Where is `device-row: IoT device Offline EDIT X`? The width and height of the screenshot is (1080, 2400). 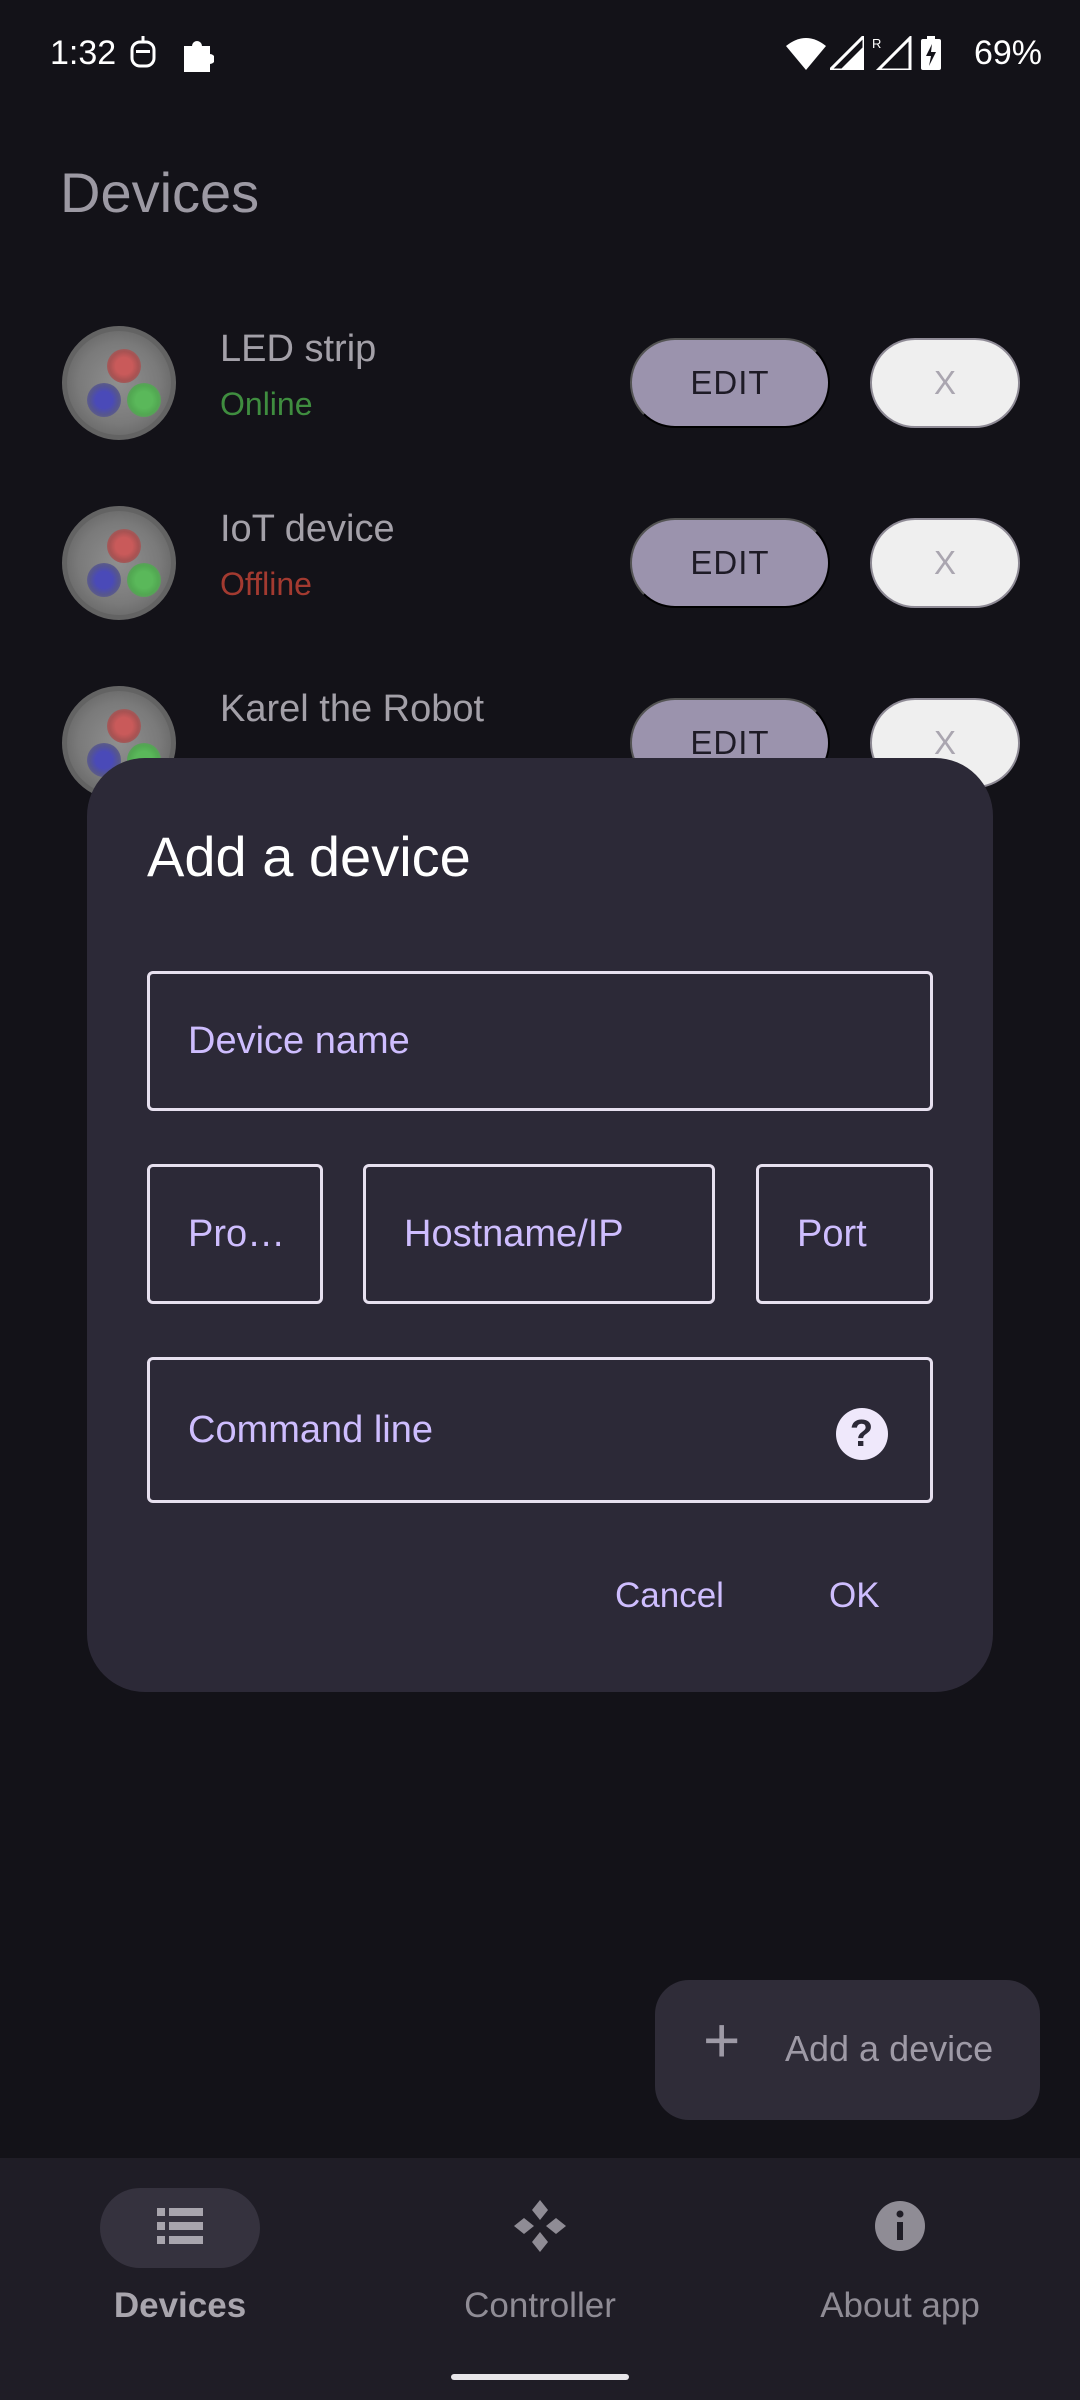 device-row: IoT device Offline EDIT X is located at coordinates (540, 581).